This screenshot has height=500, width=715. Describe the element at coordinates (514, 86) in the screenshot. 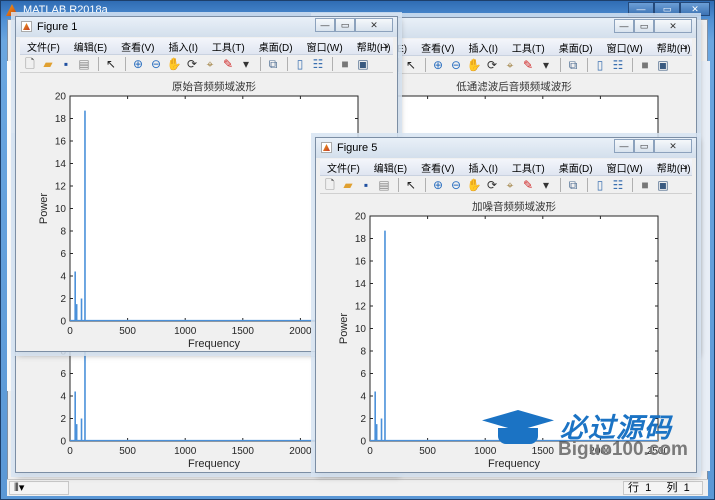

I see `chart-title: 低通滤波后音频频域波形` at that location.